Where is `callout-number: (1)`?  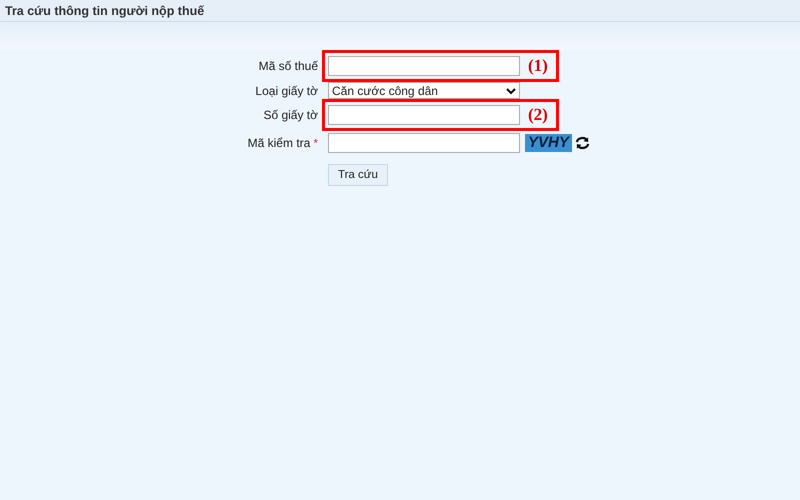 callout-number: (1) is located at coordinates (538, 66).